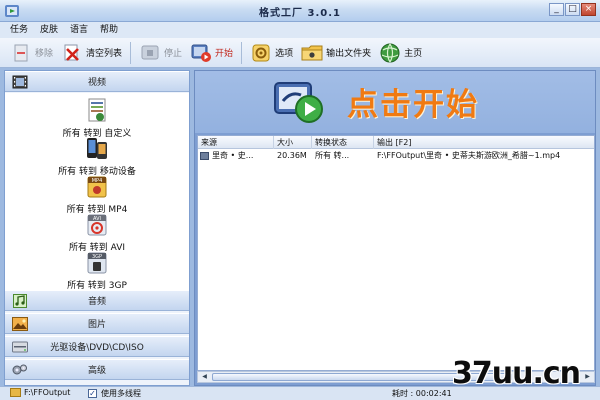 This screenshot has height=400, width=600. I want to click on start-conversion-icon, so click(299, 102).